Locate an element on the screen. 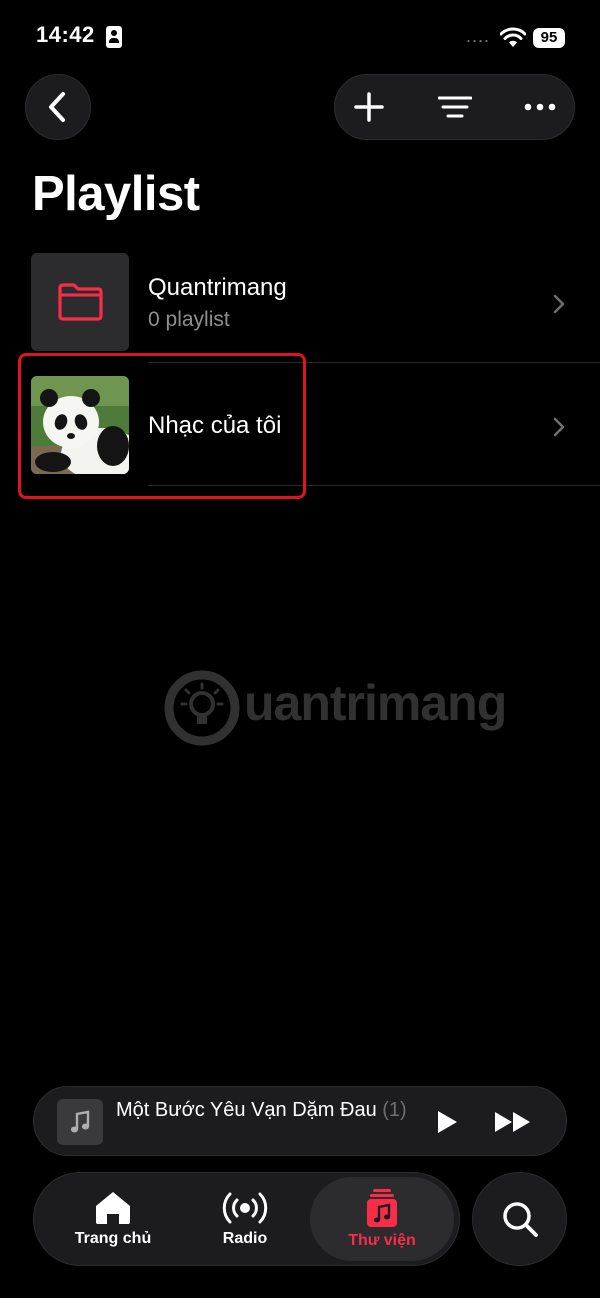 This screenshot has height=1298, width=600. plus-icon is located at coordinates (369, 107).